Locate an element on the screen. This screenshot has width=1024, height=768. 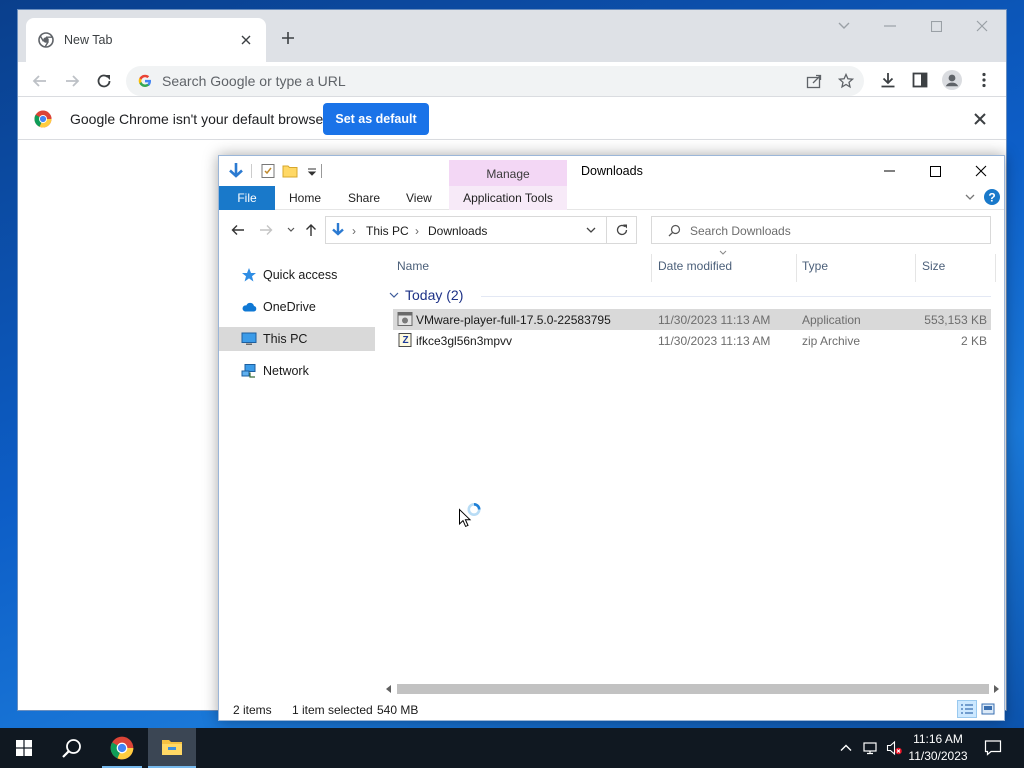
nav-item-network: Network is located at coordinates (297, 371).